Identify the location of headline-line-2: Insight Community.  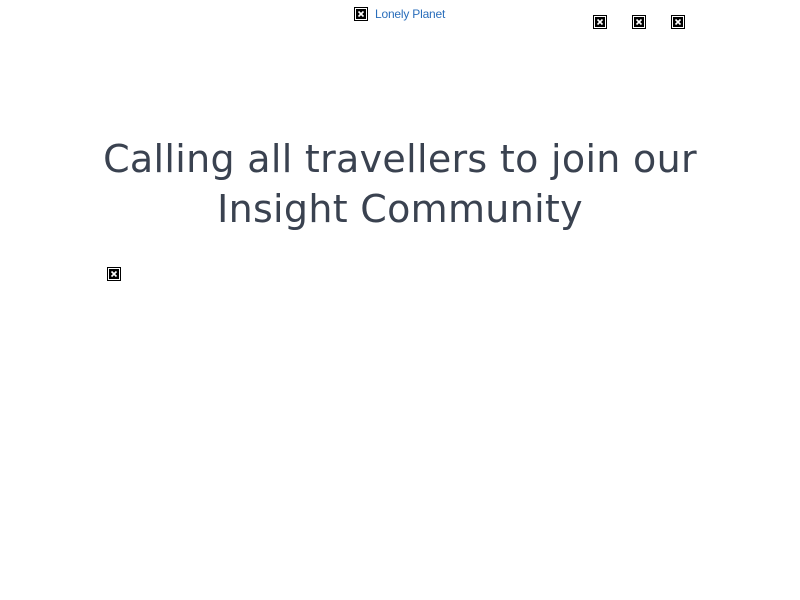
(400, 209).